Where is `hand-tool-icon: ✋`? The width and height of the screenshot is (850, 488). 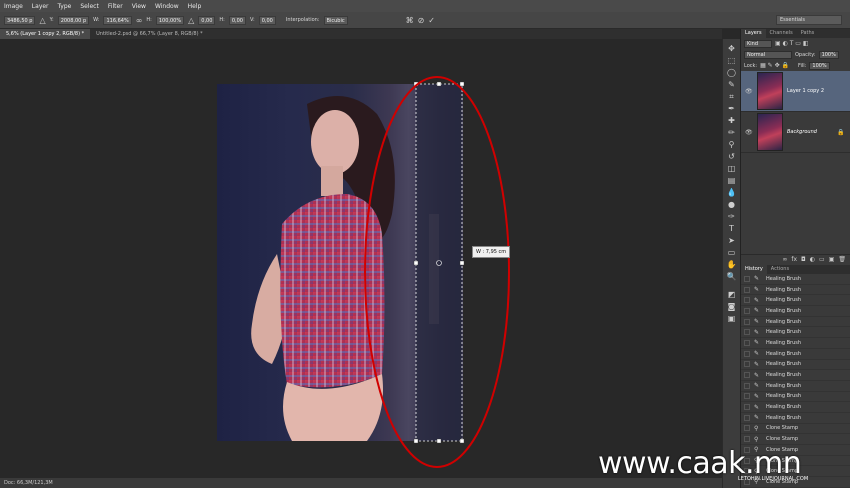
hand-tool-icon: ✋ is located at coordinates (732, 265).